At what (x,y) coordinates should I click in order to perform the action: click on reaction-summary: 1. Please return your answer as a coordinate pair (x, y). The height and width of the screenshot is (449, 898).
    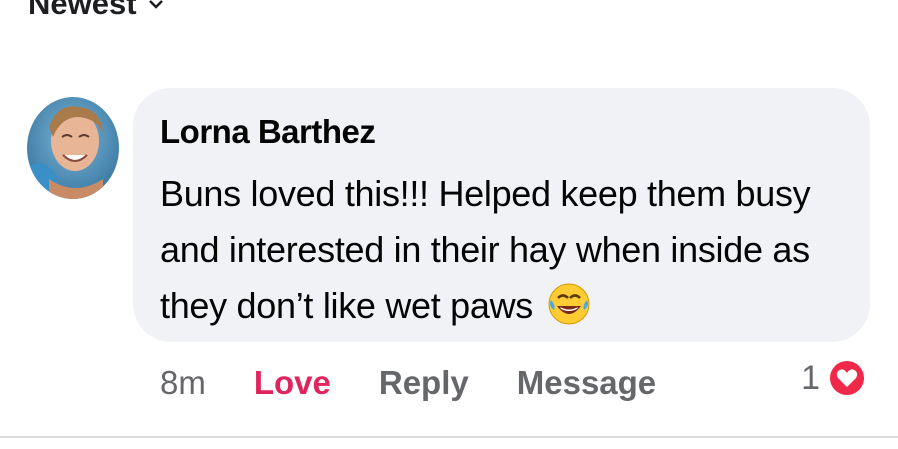
    Looking at the image, I should click on (834, 378).